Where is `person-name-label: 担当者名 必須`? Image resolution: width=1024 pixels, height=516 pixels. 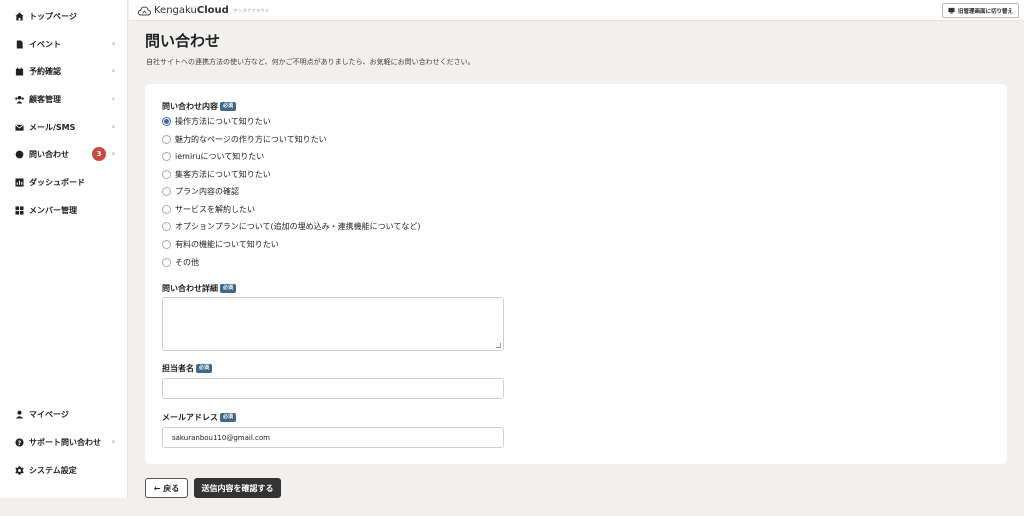 person-name-label: 担当者名 必須 is located at coordinates (187, 368).